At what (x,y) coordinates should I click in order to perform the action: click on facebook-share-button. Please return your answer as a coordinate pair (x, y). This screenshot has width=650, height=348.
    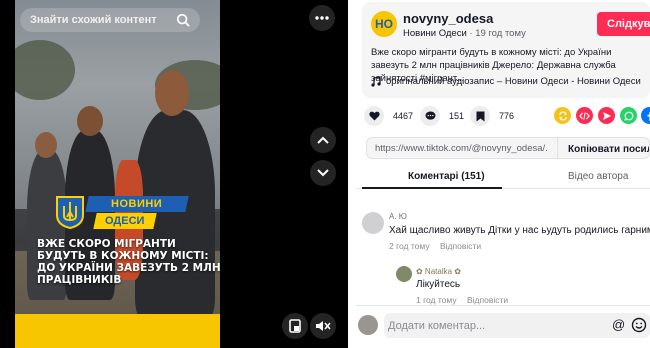
    Looking at the image, I should click on (645, 115).